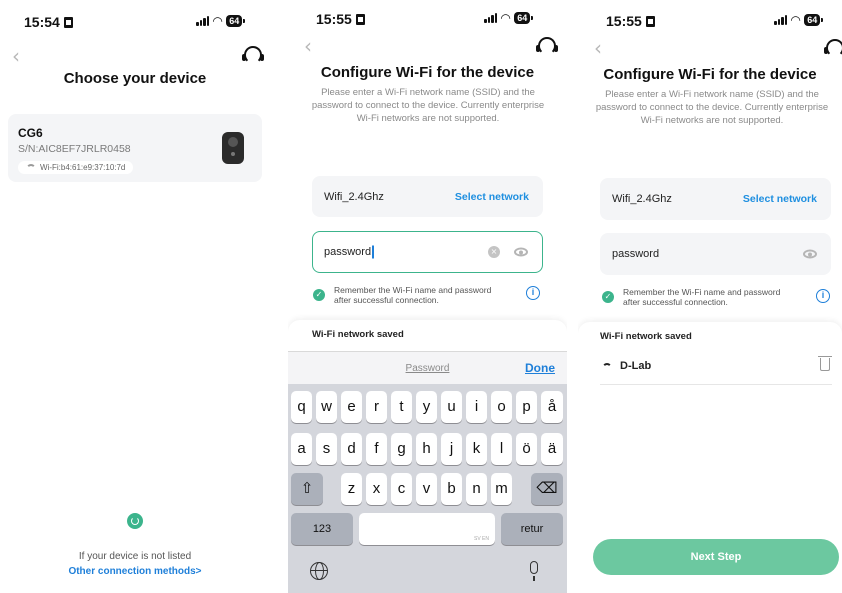  What do you see at coordinates (135, 571) in the screenshot?
I see `other-connection-methods-link: Other connection methods>` at bounding box center [135, 571].